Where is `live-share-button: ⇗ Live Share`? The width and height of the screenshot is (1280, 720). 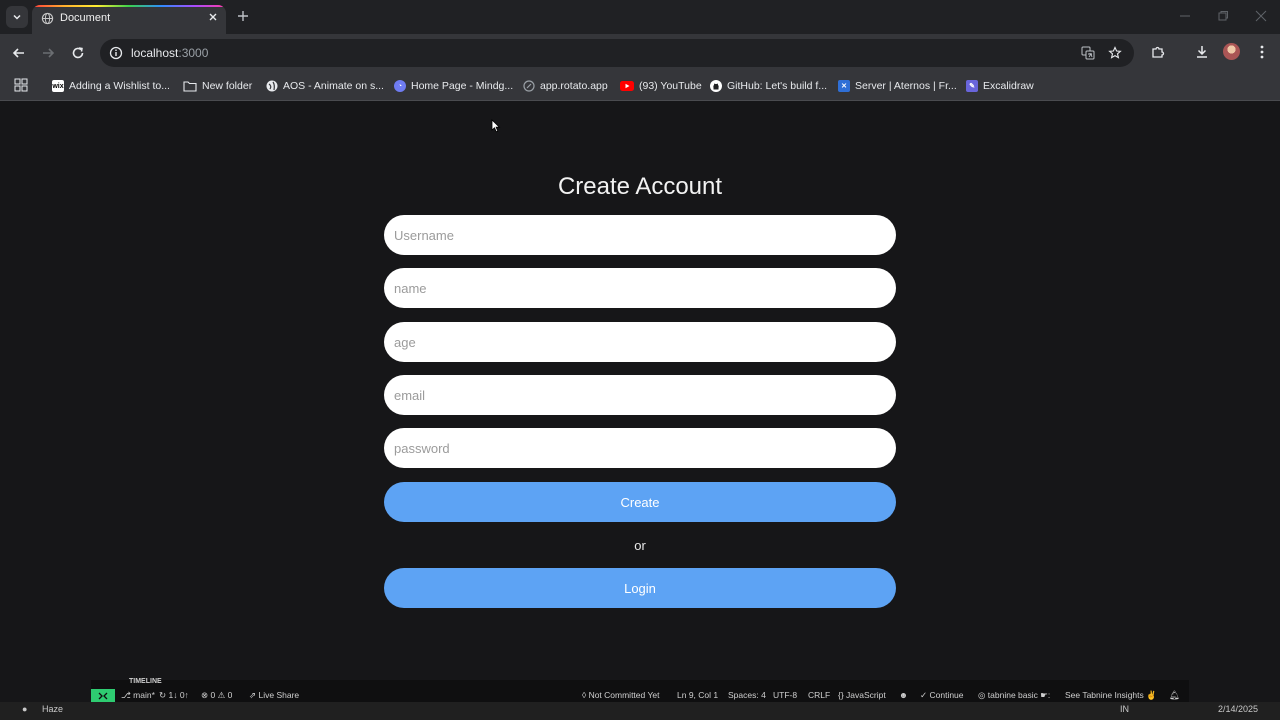 live-share-button: ⇗ Live Share is located at coordinates (274, 695).